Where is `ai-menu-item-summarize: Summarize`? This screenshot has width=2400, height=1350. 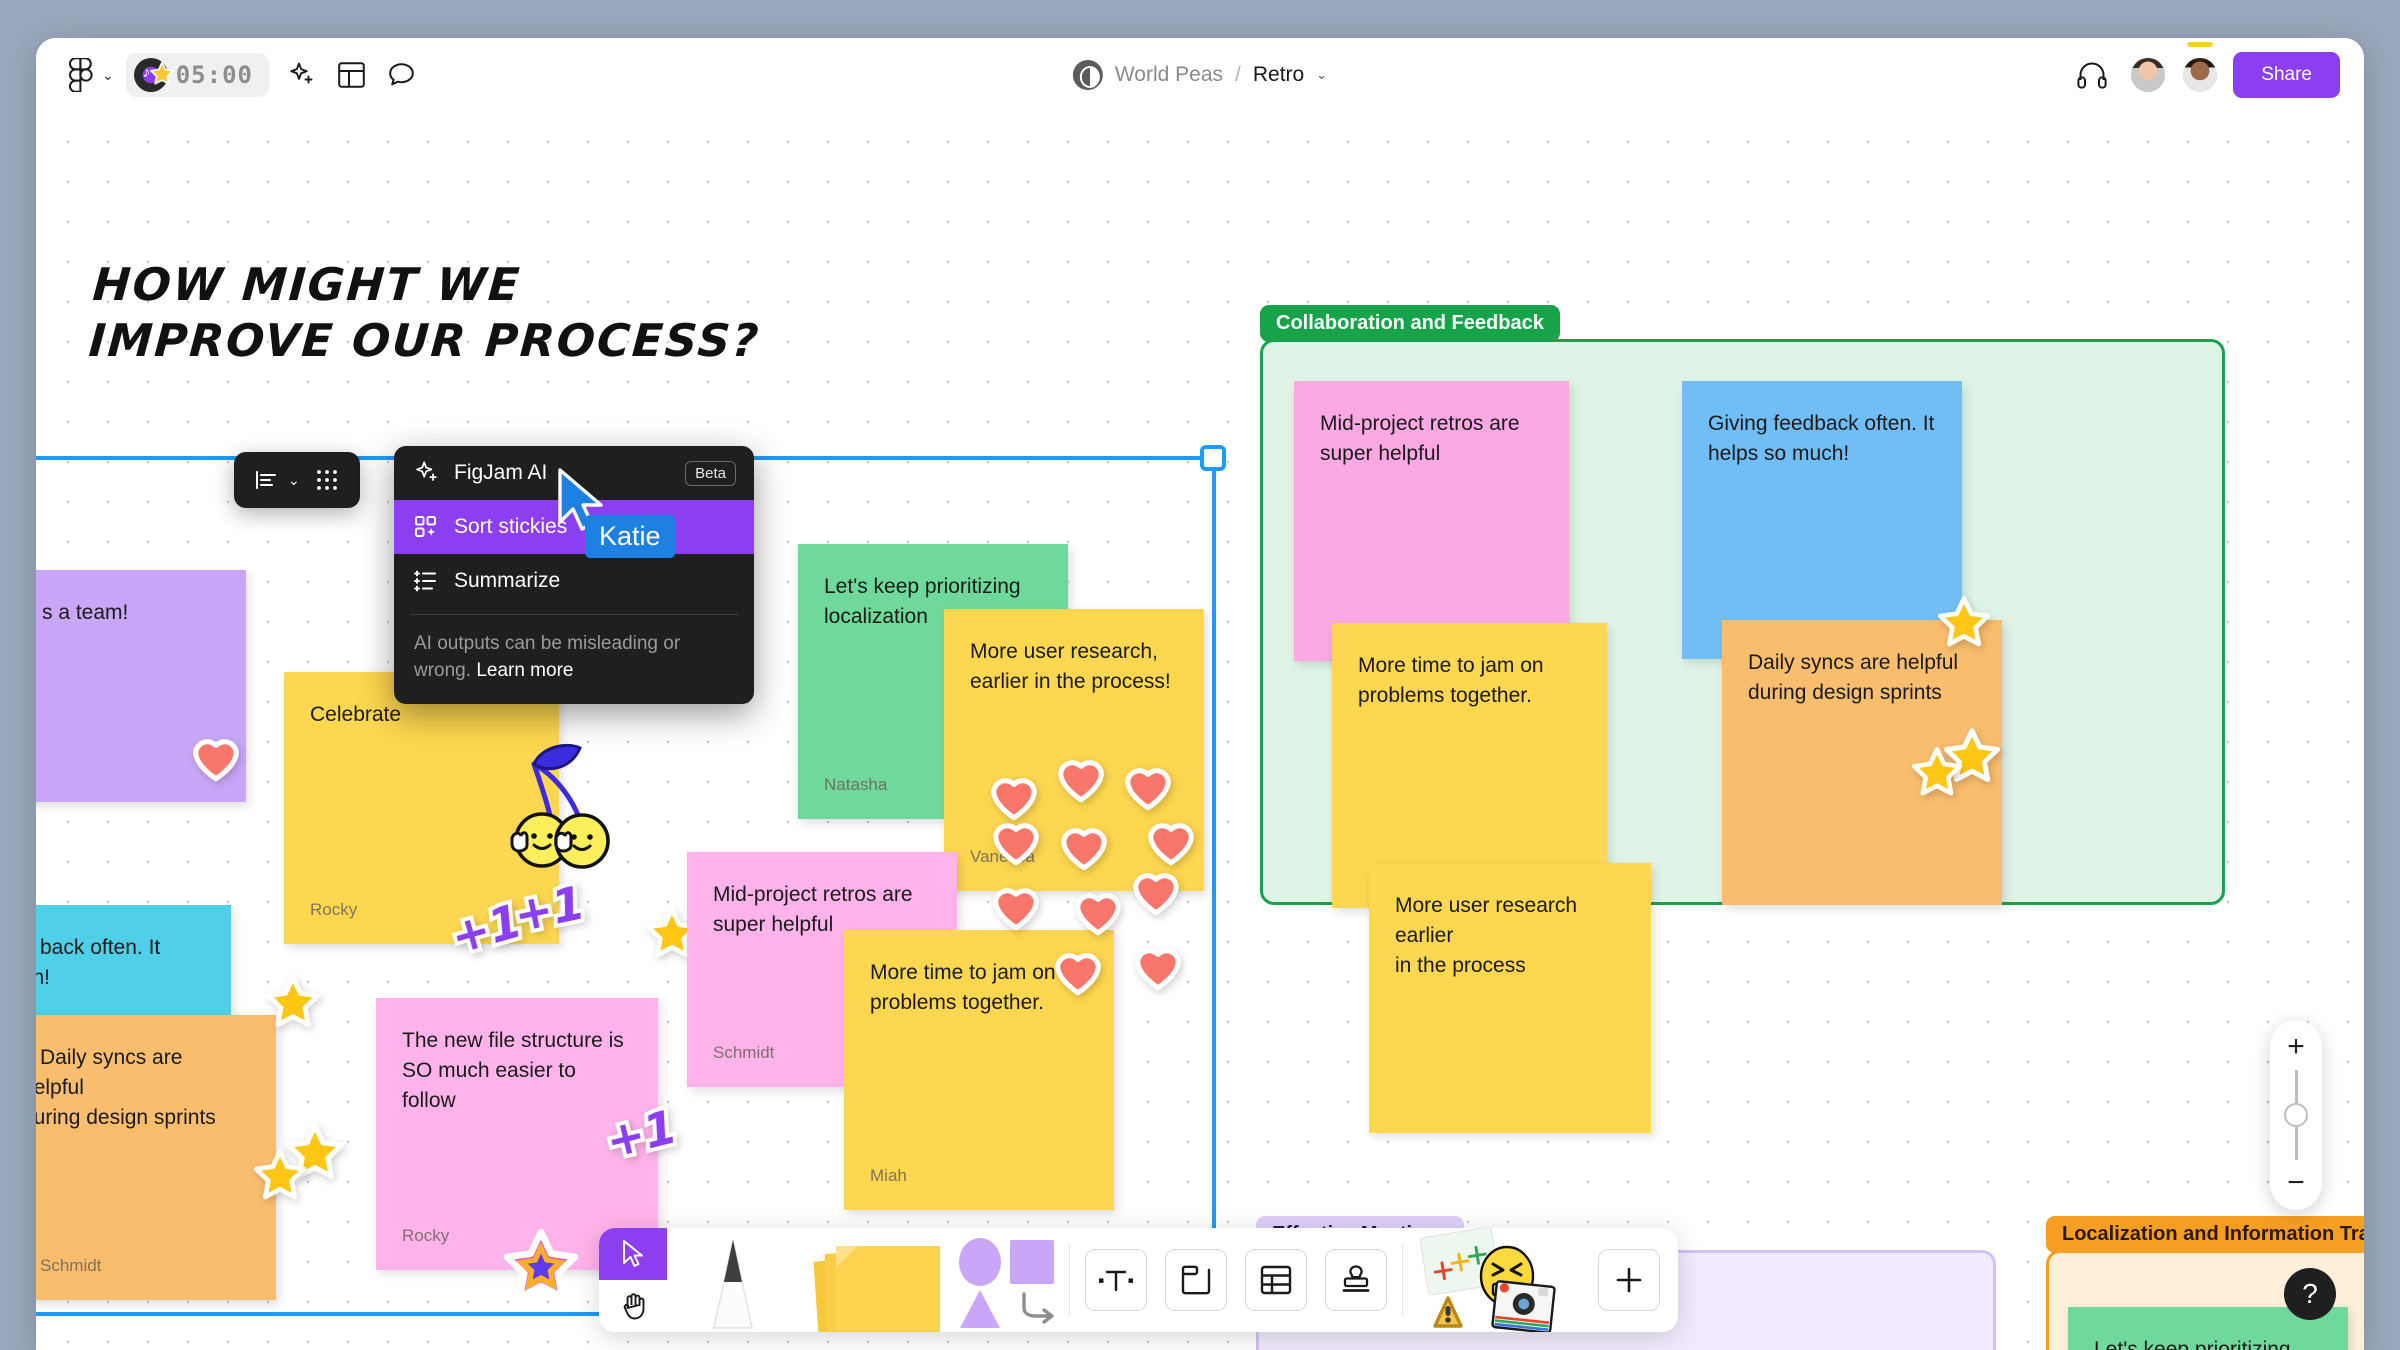
ai-menu-item-summarize: Summarize is located at coordinates (574, 581).